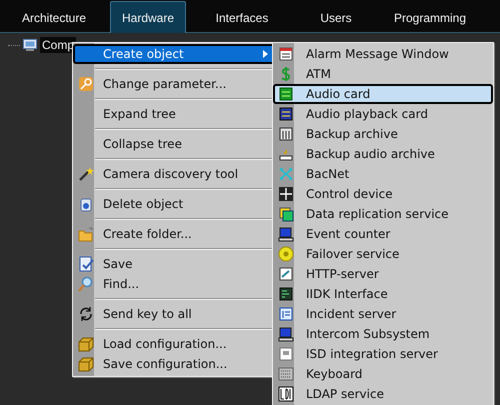 This screenshot has width=500, height=405. I want to click on menu-item: Collapse tree, so click(174, 144).